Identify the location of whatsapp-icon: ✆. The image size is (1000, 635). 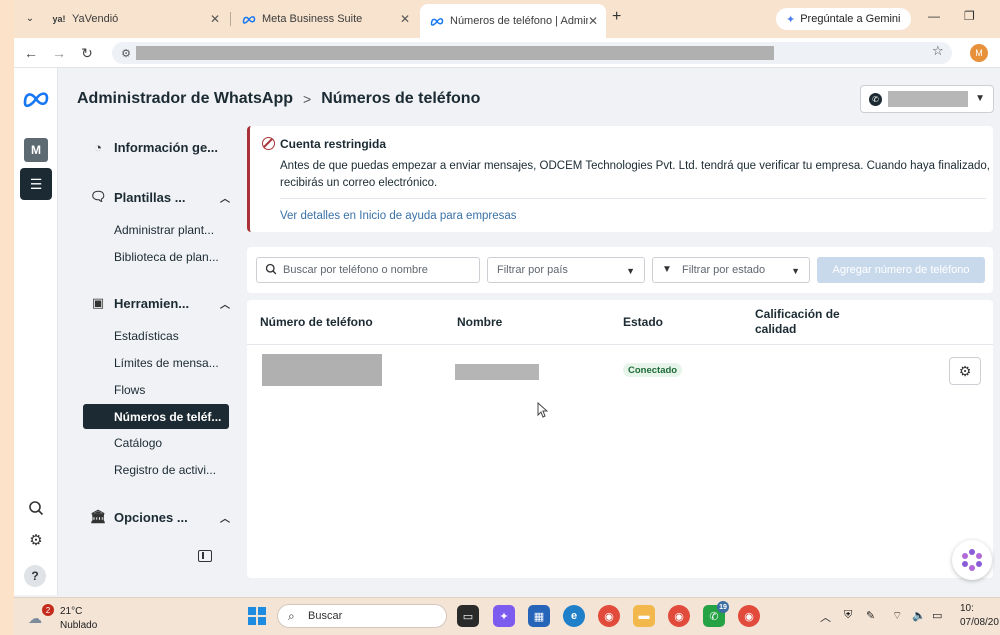
(875, 99).